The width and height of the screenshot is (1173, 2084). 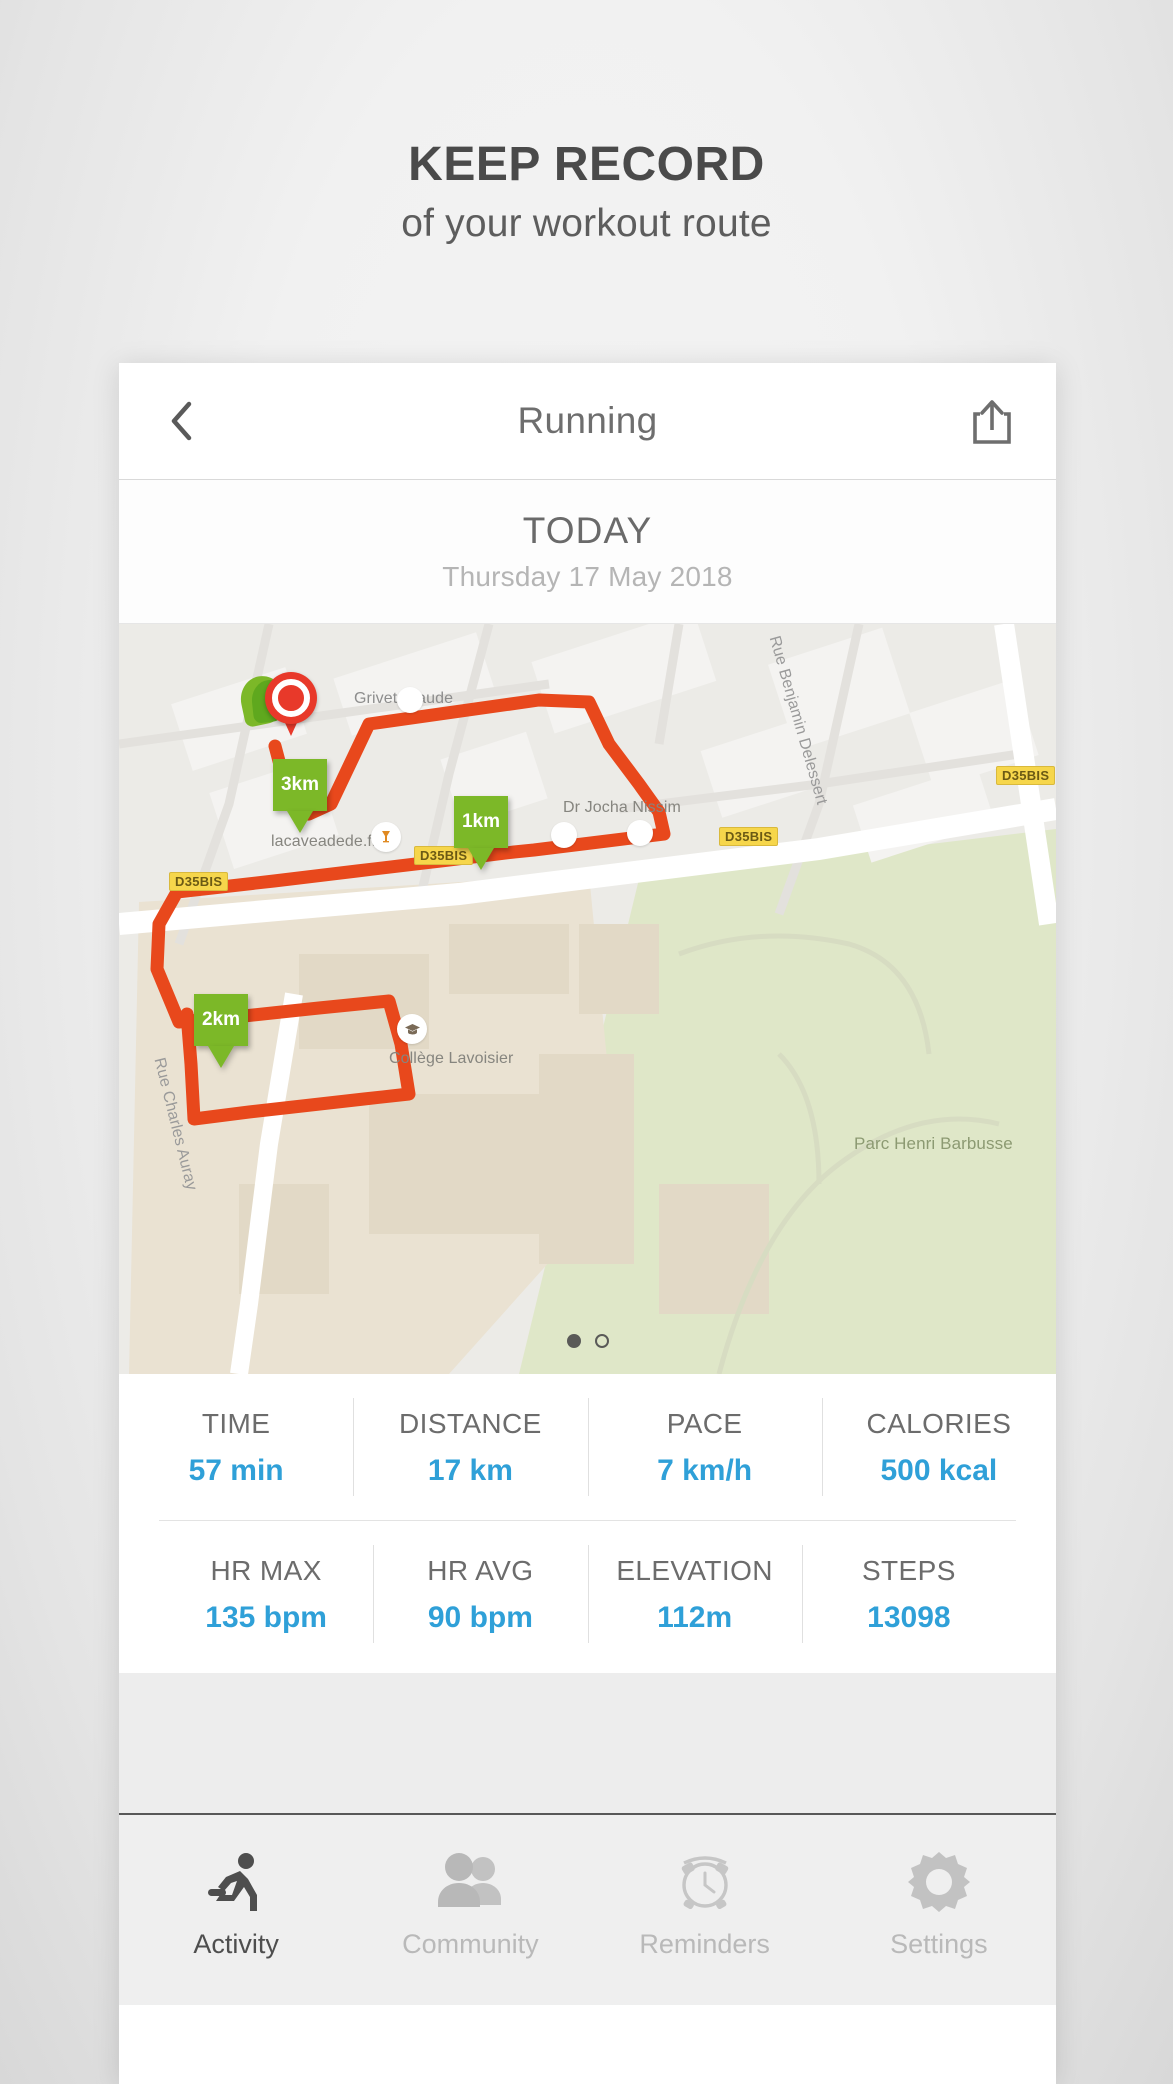 What do you see at coordinates (480, 1594) in the screenshot?
I see `stat-hr-avg: HR AVG 90 bpm` at bounding box center [480, 1594].